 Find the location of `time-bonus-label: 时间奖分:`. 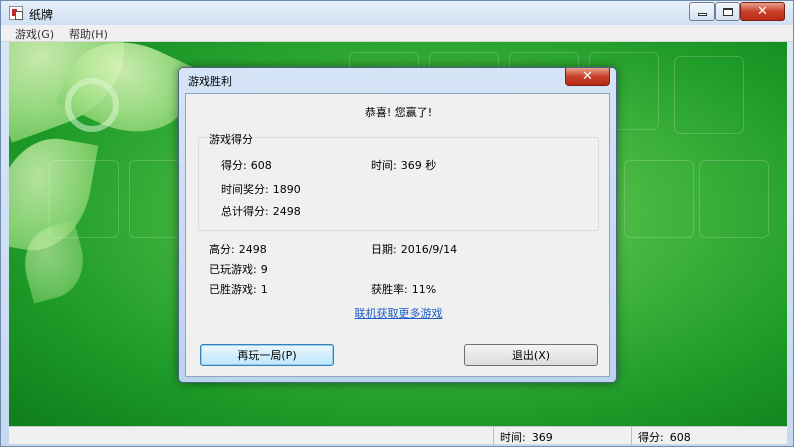

time-bonus-label: 时间奖分: is located at coordinates (245, 189).